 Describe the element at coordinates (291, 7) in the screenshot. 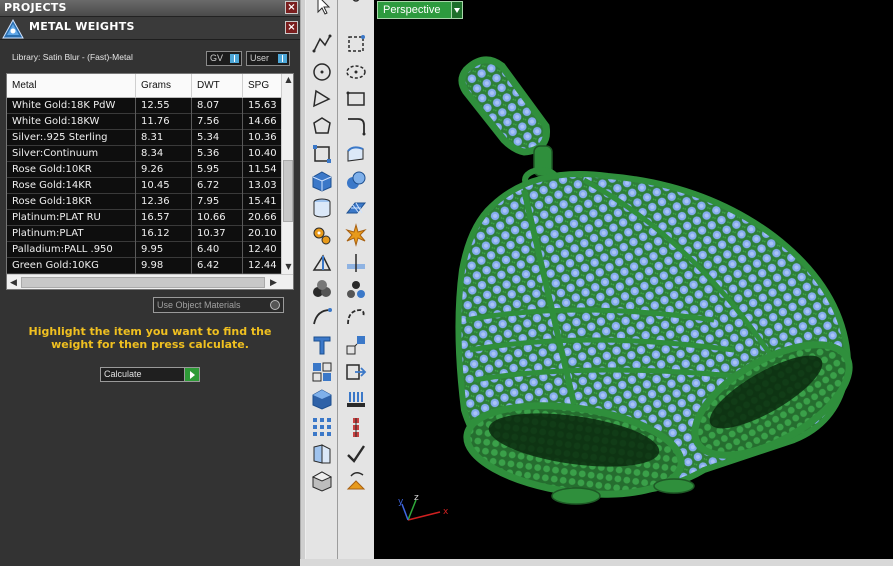

I see `projects-close-icon: ×` at that location.